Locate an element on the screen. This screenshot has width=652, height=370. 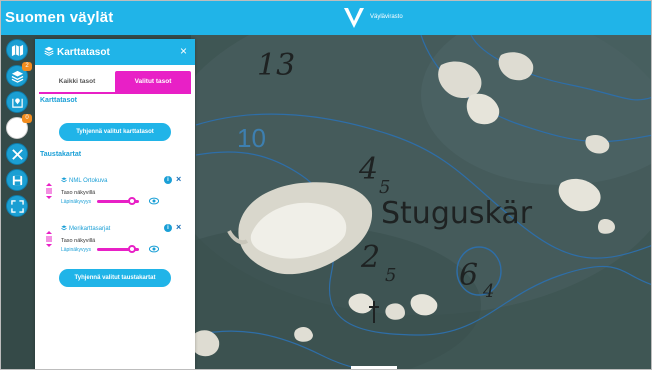
selection-count-badge: 0 is located at coordinates (27, 118).